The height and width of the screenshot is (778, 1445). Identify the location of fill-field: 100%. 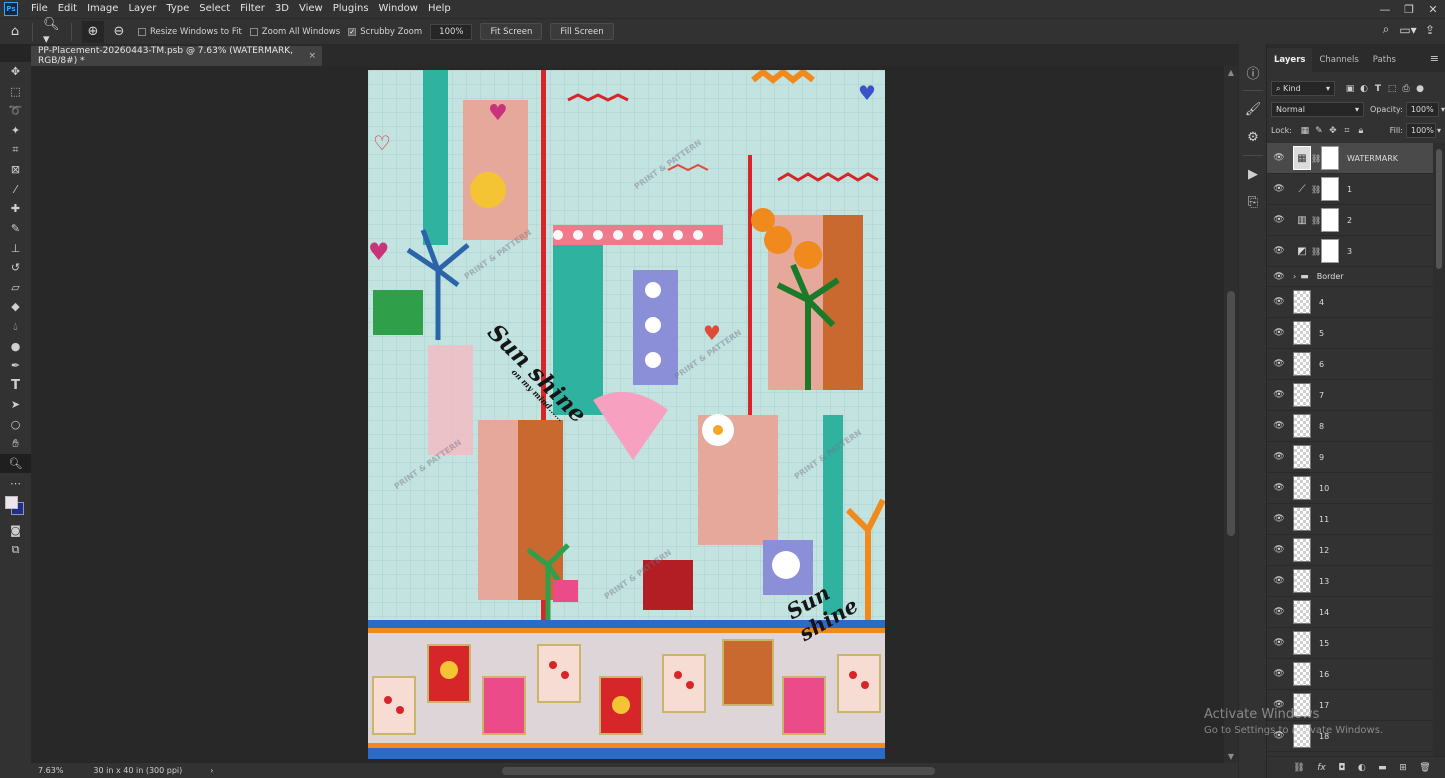
(1420, 130).